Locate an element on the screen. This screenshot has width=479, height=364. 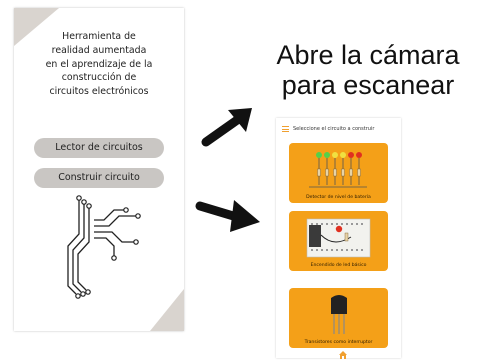
card-label: Transistores como interruptor is located at coordinates (338, 342).